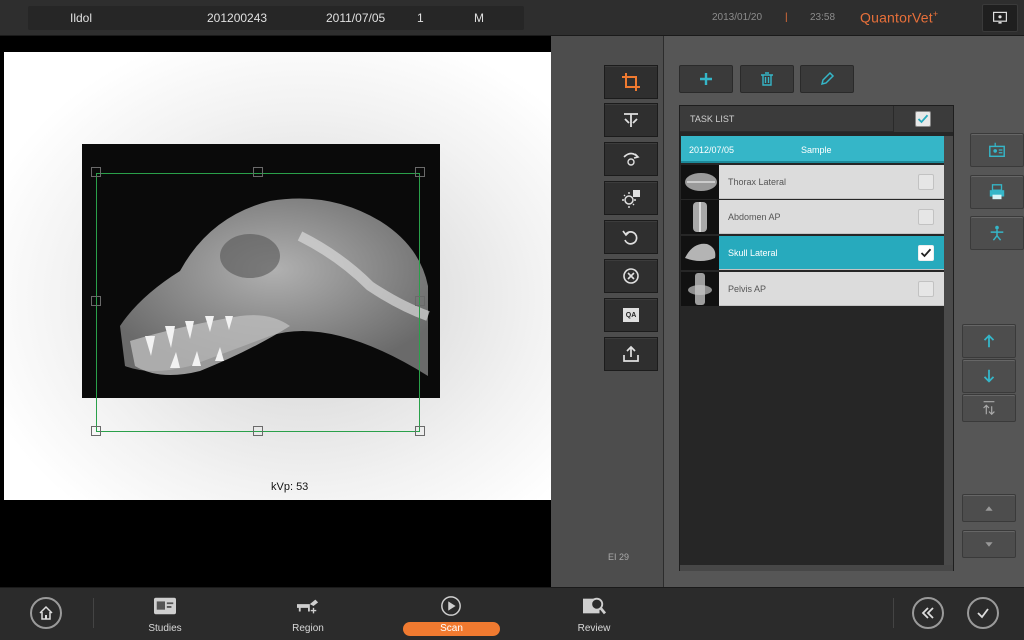 The width and height of the screenshot is (1024, 640). I want to click on double-chevron-left-icon, so click(927, 613).